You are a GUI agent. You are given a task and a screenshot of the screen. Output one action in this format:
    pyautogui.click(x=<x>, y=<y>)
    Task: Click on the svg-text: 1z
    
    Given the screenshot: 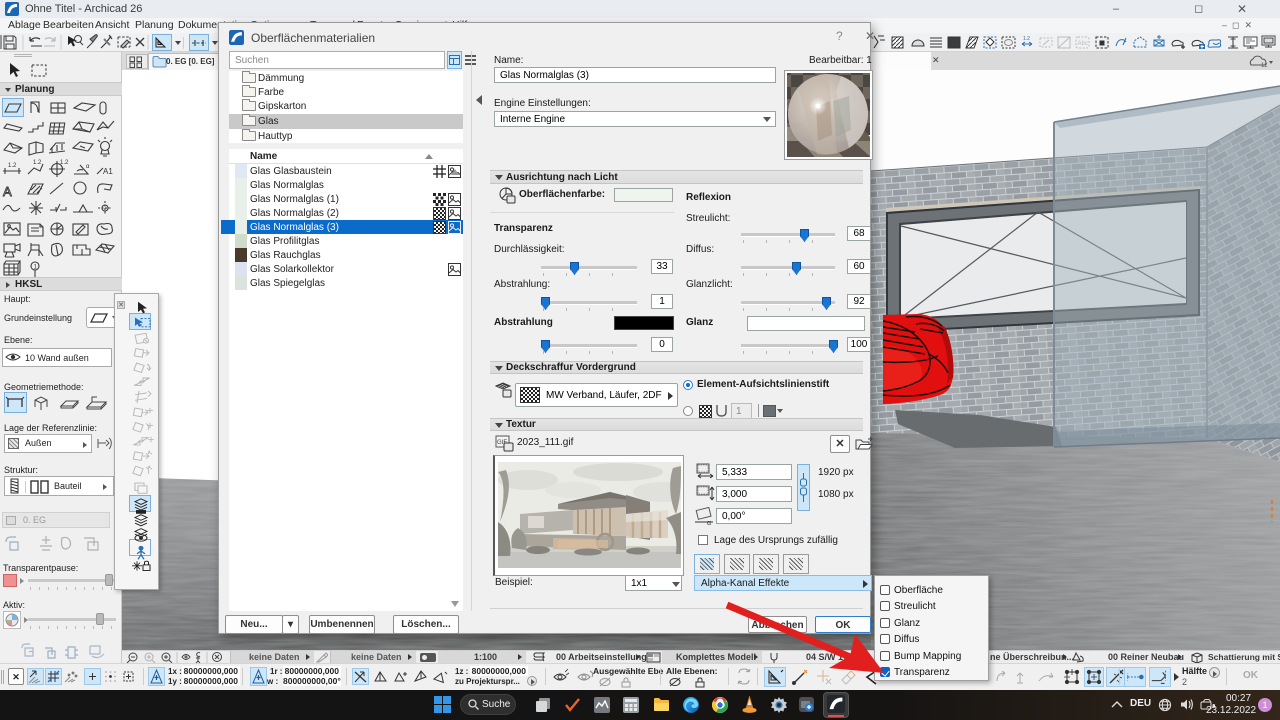 What is the action you would take?
    pyautogui.click(x=1264, y=65)
    